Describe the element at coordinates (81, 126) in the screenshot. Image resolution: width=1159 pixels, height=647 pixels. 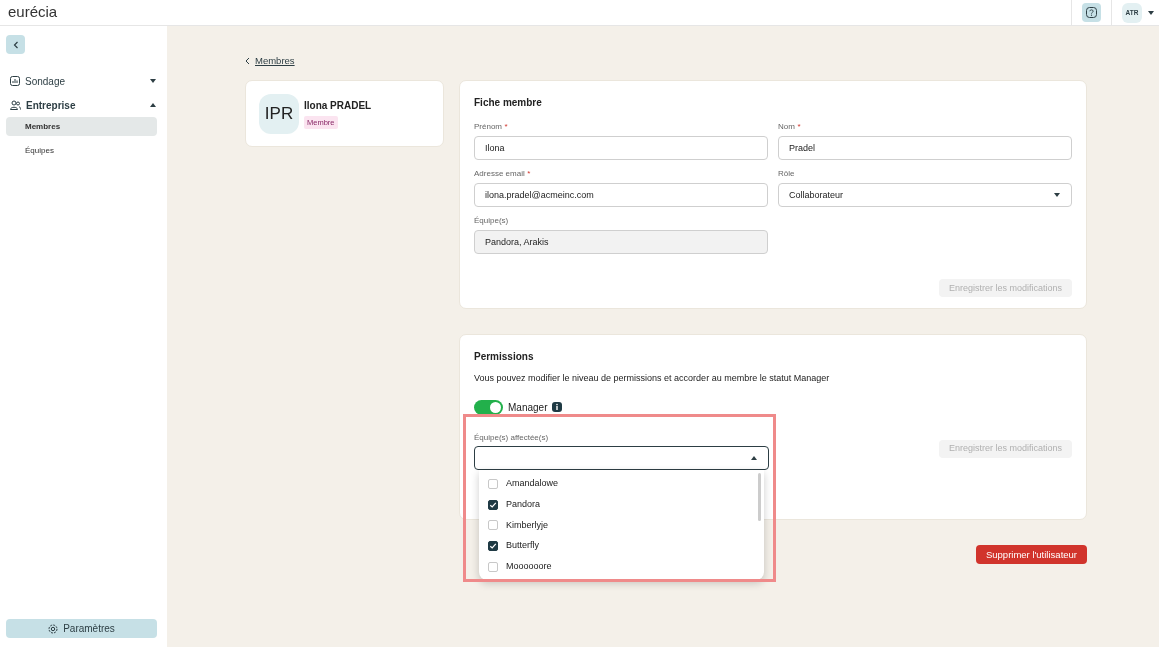
I see `sidebar-subitem: Membres` at that location.